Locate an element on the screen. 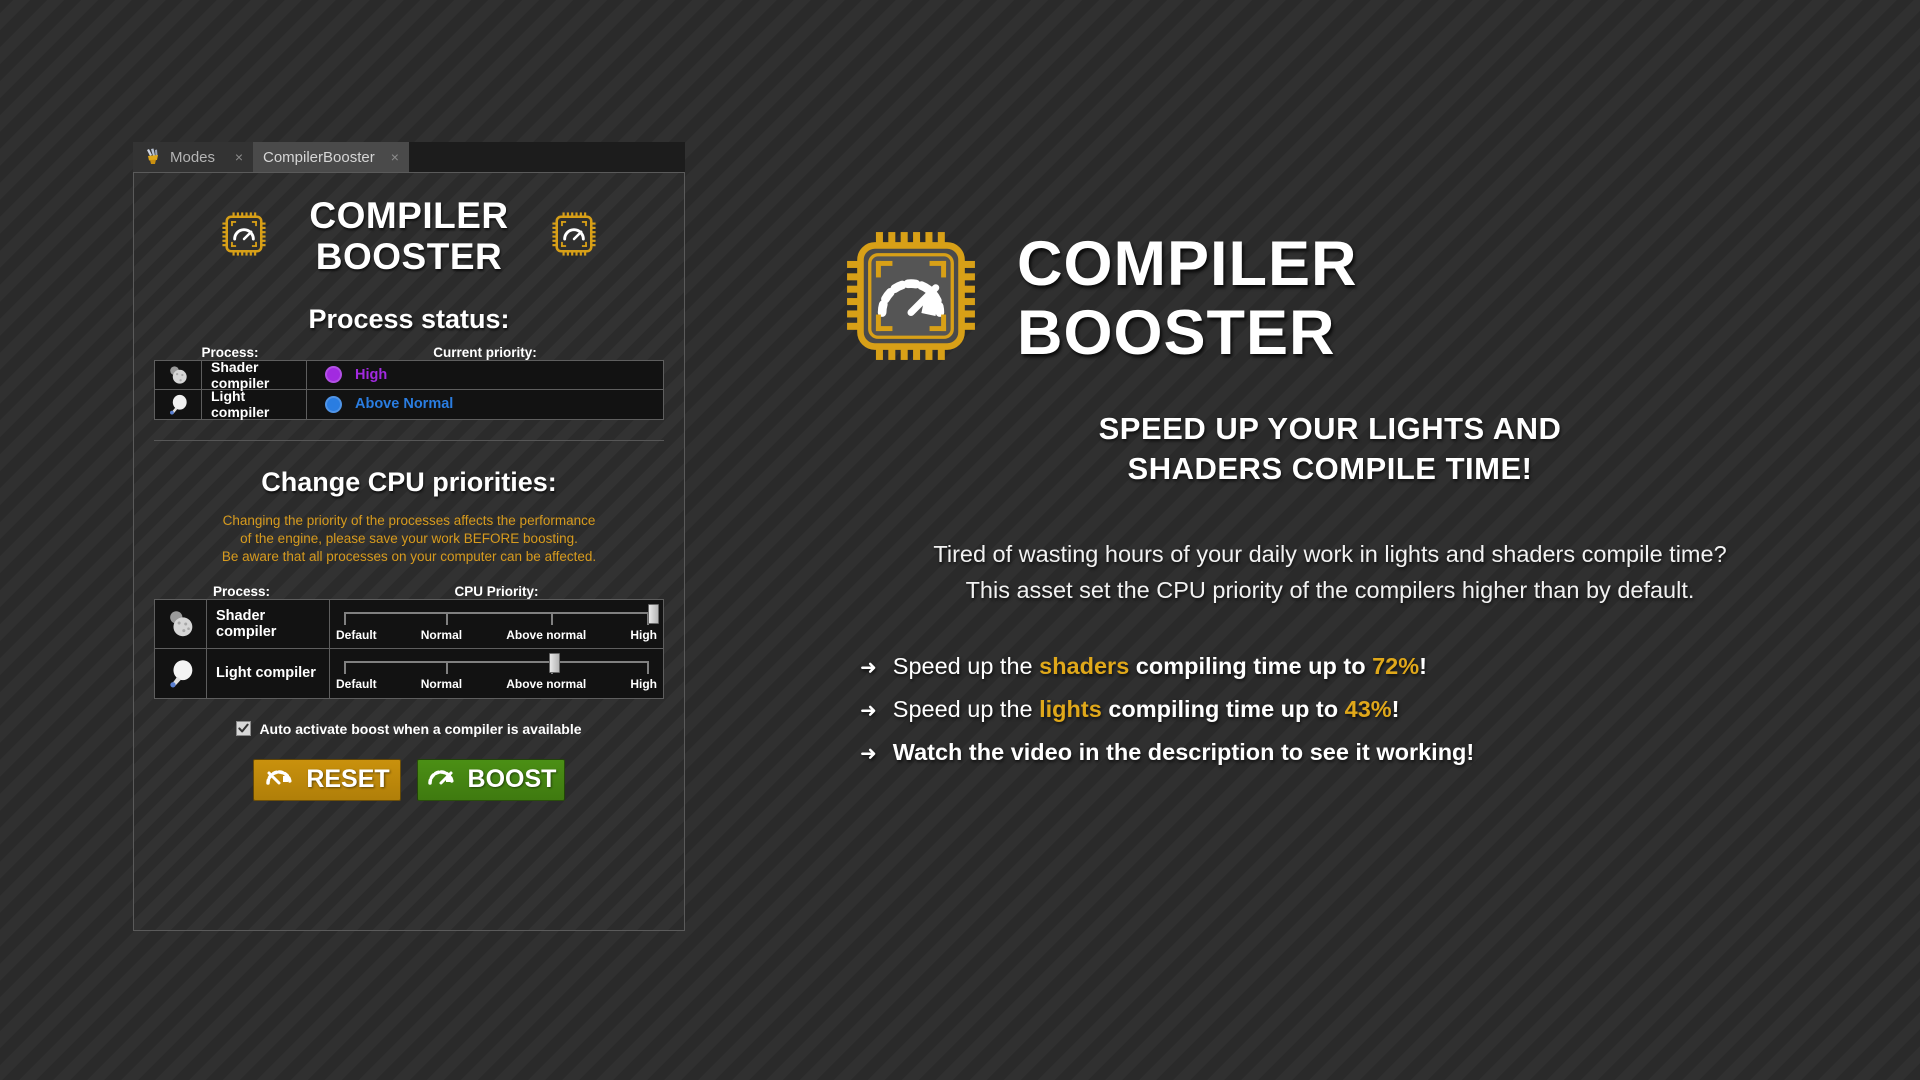 The image size is (1920, 1080). reset-button: RESET is located at coordinates (327, 779).